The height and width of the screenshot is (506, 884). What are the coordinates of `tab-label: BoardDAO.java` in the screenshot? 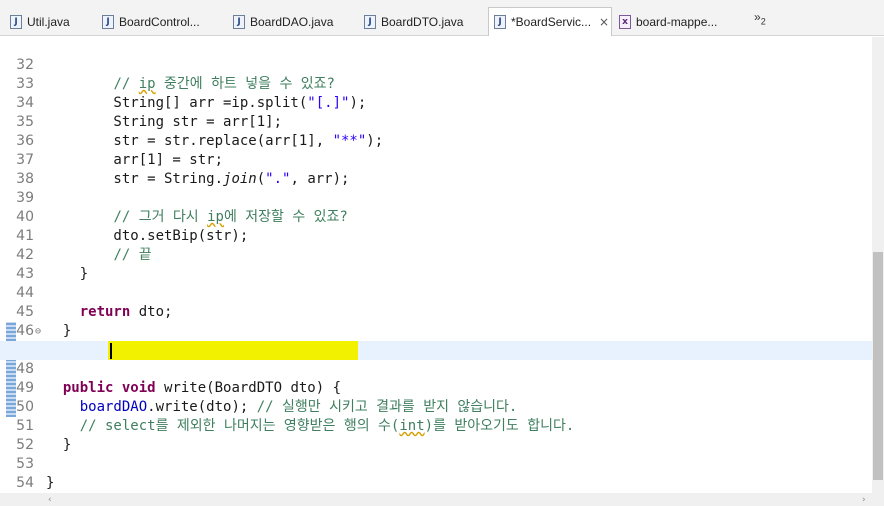 It's located at (292, 22).